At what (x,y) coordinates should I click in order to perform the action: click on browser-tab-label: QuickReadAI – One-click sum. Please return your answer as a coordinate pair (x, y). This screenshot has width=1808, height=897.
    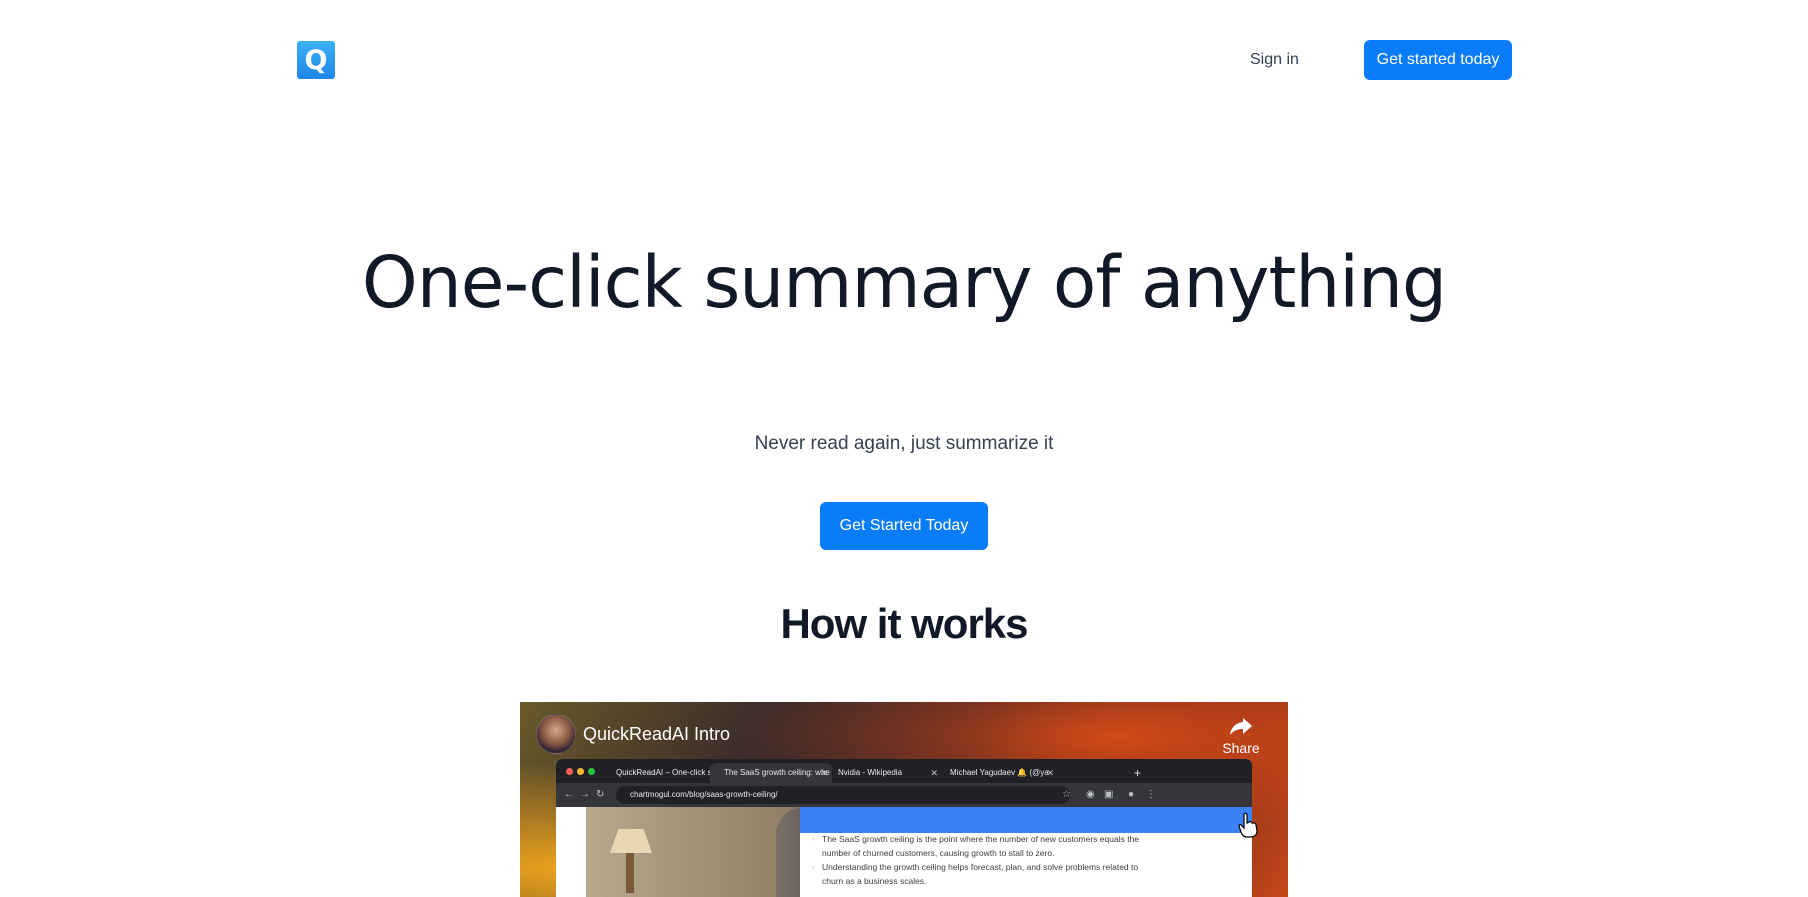
    Looking at the image, I should click on (668, 772).